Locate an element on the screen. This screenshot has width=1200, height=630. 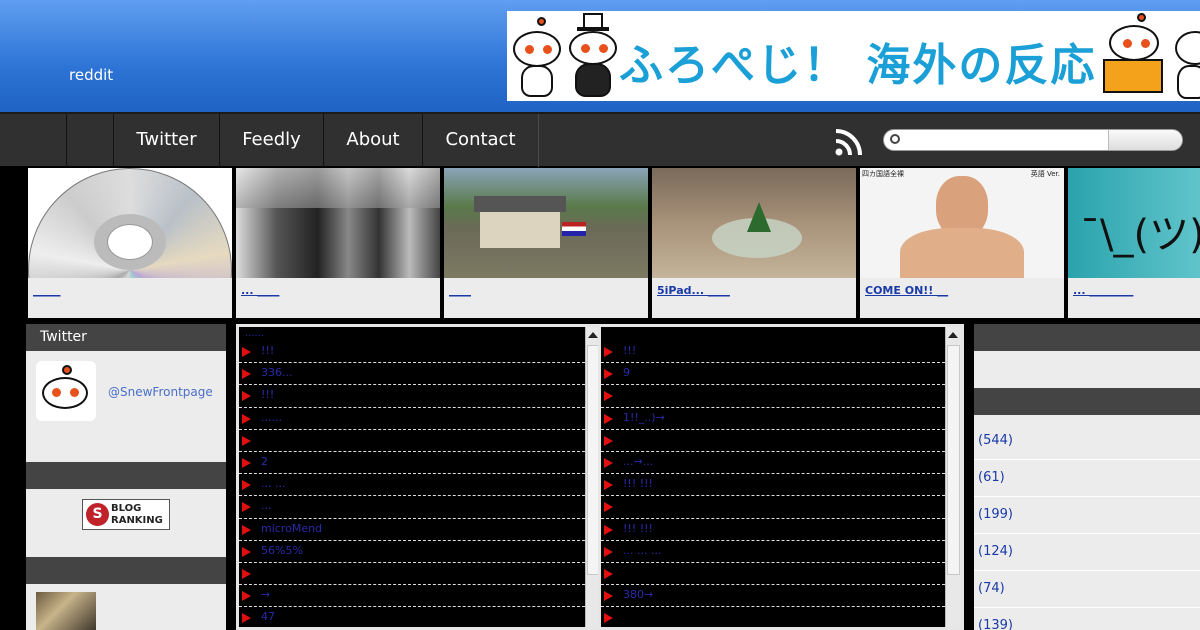
scroll-thumb is located at coordinates (953, 460).